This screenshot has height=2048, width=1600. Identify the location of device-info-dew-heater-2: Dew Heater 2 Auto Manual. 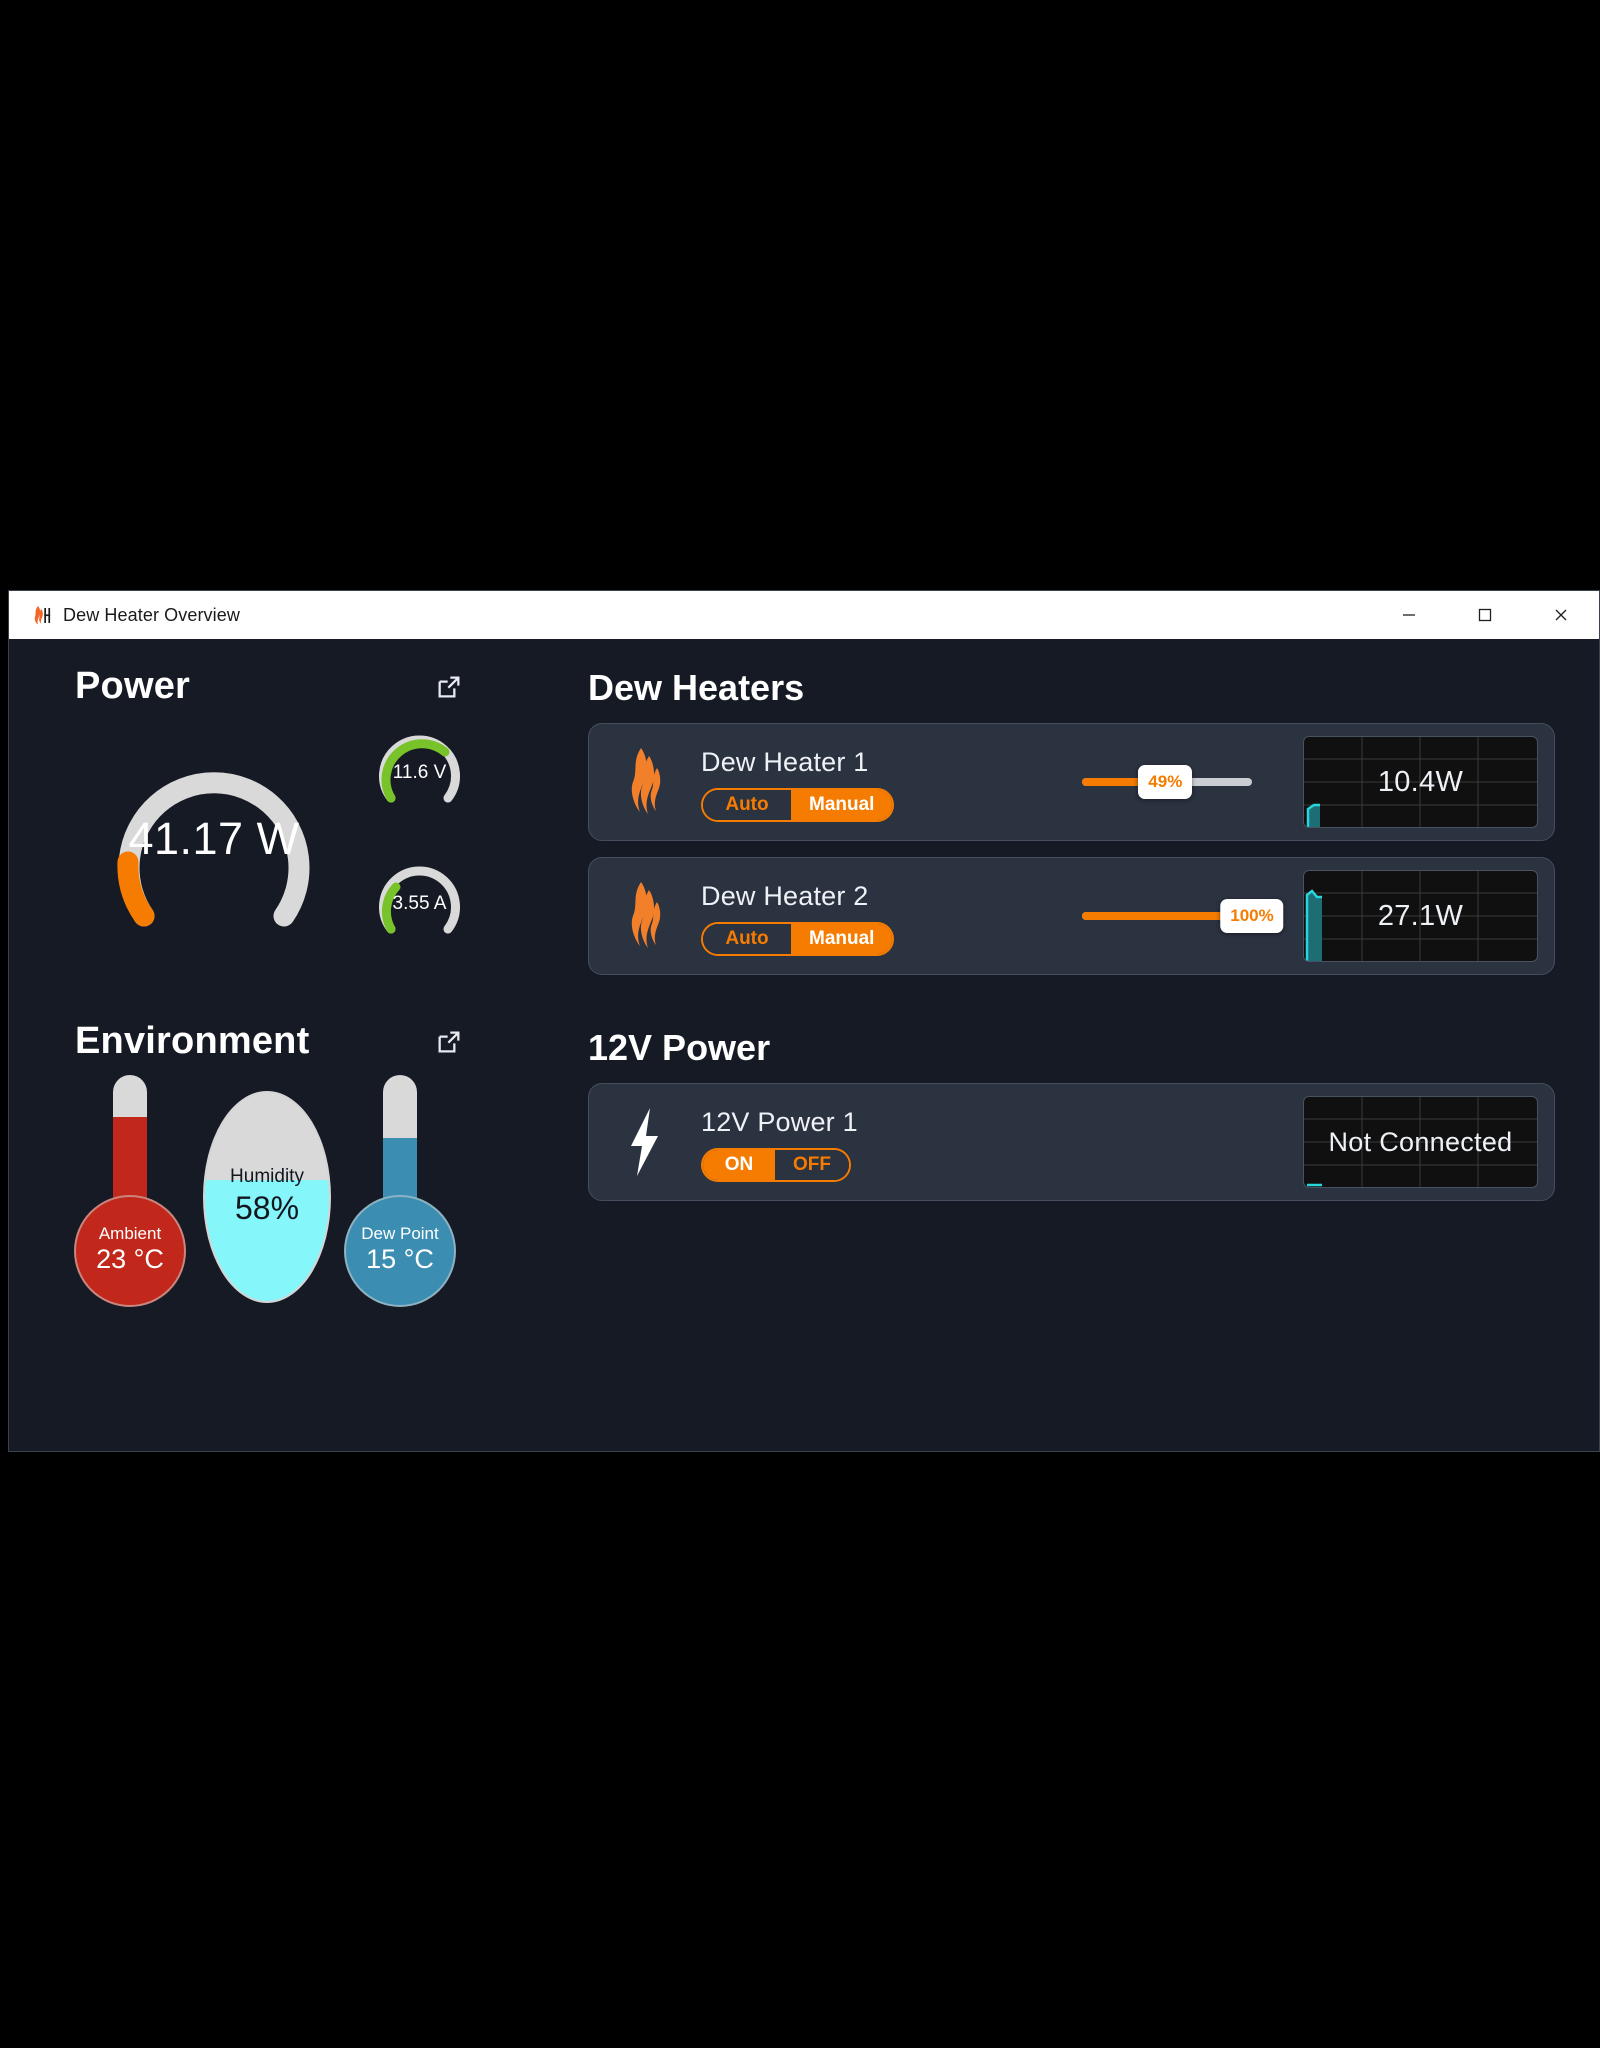
(866, 916).